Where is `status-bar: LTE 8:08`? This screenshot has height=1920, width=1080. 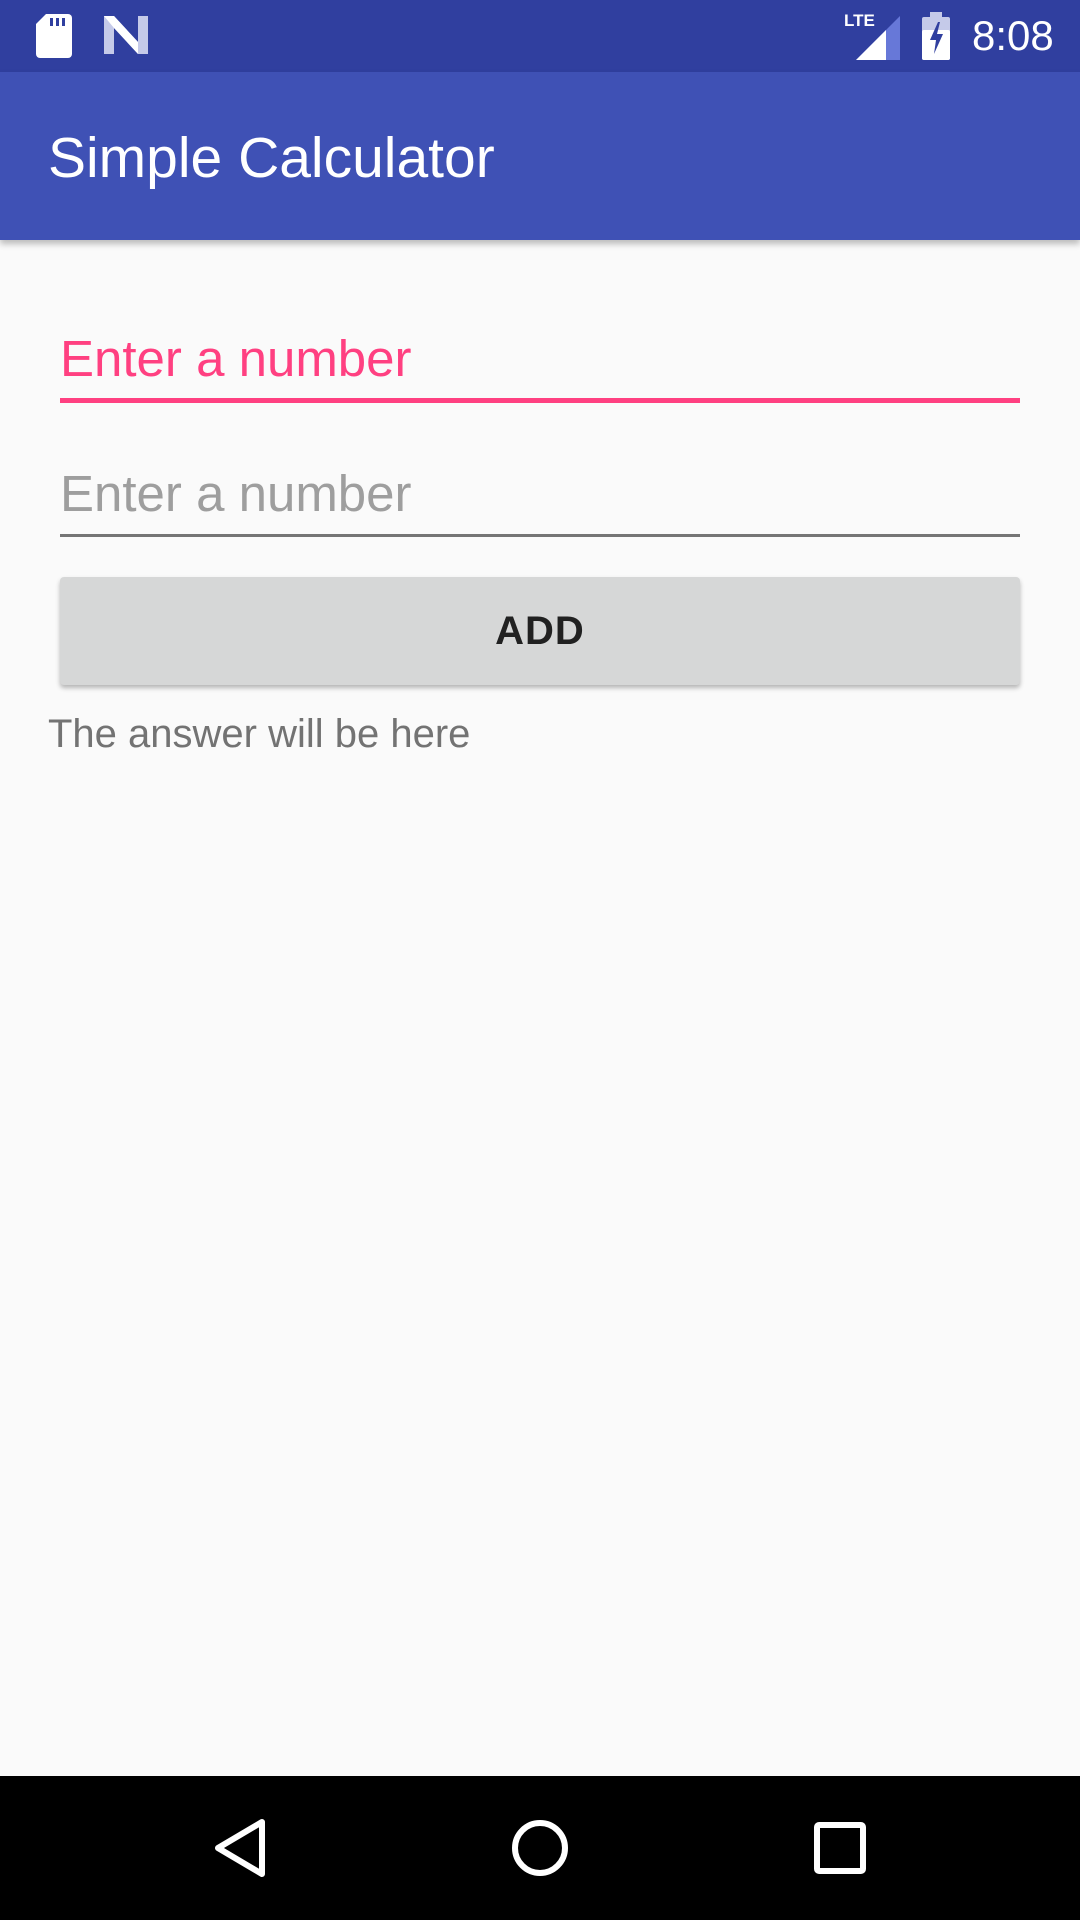
status-bar: LTE 8:08 is located at coordinates (540, 36).